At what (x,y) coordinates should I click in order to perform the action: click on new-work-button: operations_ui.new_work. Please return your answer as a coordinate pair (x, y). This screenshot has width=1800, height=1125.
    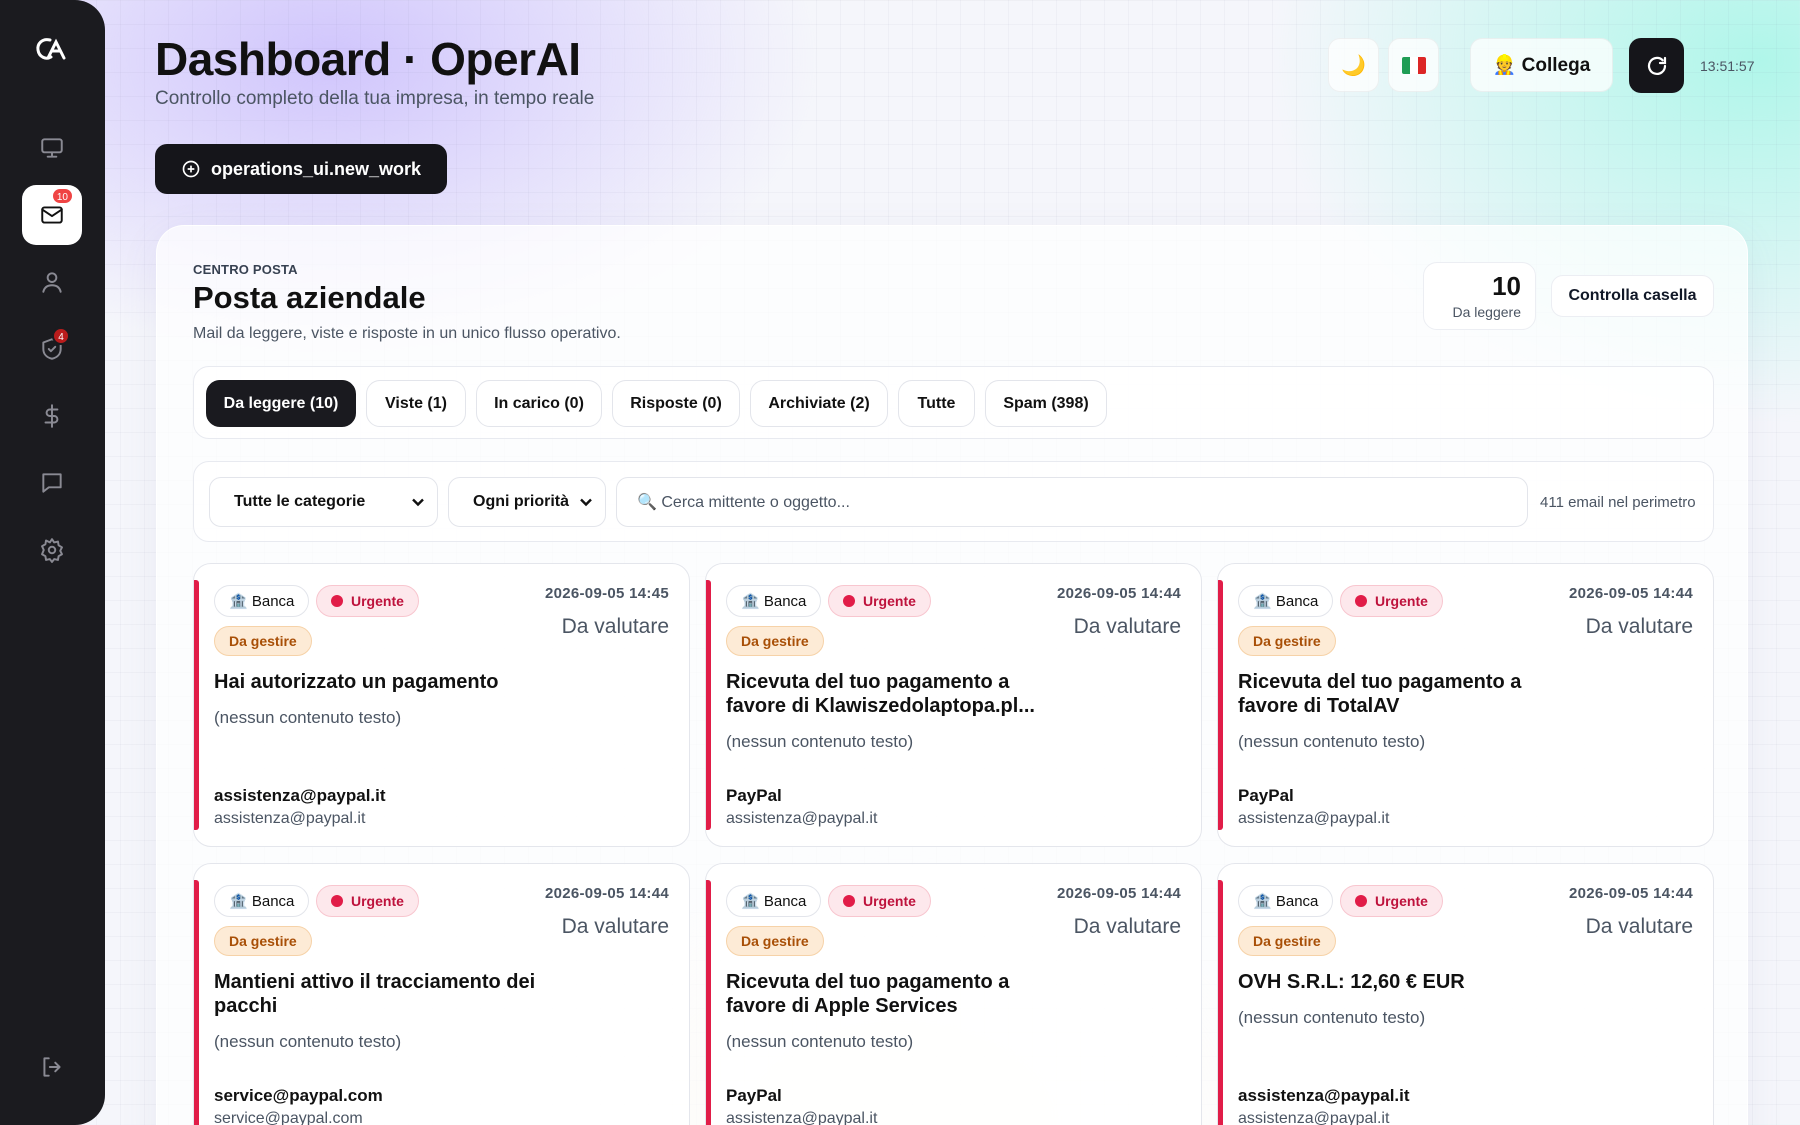
    Looking at the image, I should click on (301, 169).